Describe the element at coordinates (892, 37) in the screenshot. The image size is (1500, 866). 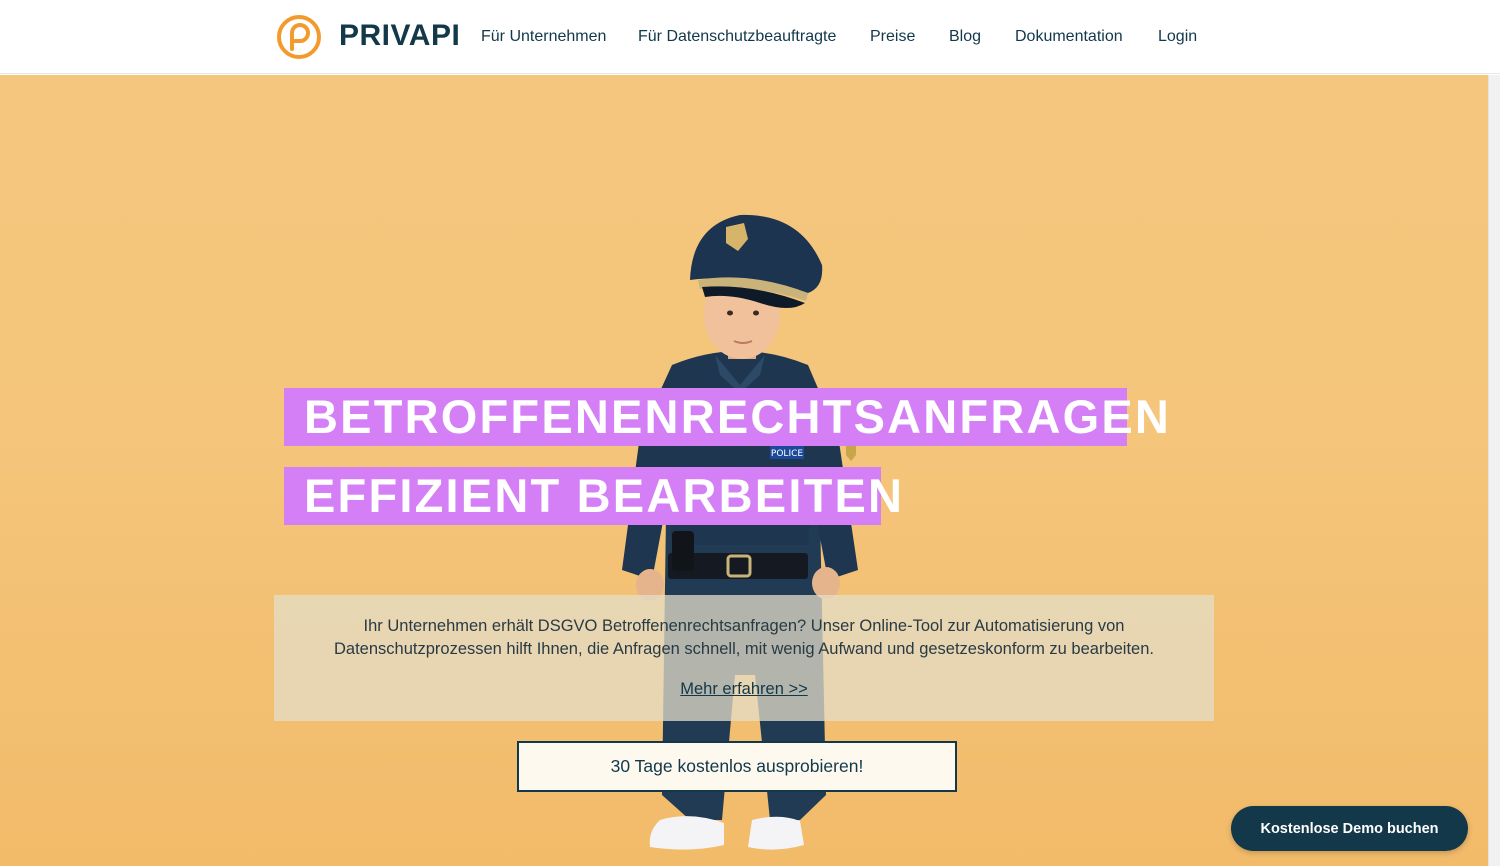
I see `nav-preise: Preise` at that location.